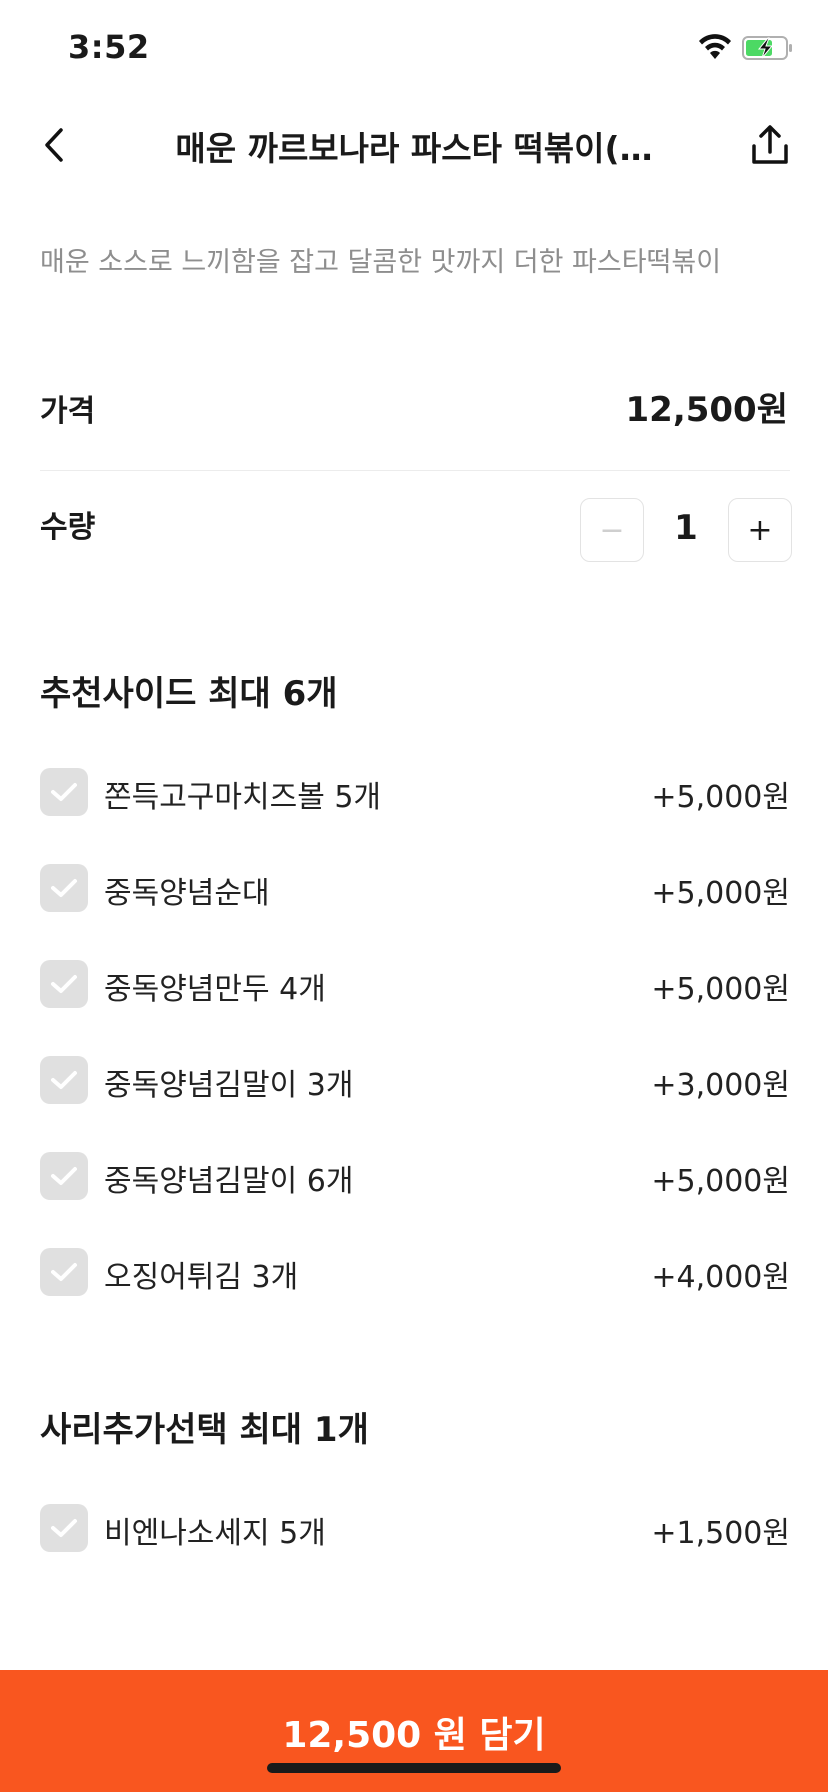 The image size is (828, 1792). Describe the element at coordinates (414, 1735) in the screenshot. I see `add-to-cart-label: 12,500 원 담기` at that location.